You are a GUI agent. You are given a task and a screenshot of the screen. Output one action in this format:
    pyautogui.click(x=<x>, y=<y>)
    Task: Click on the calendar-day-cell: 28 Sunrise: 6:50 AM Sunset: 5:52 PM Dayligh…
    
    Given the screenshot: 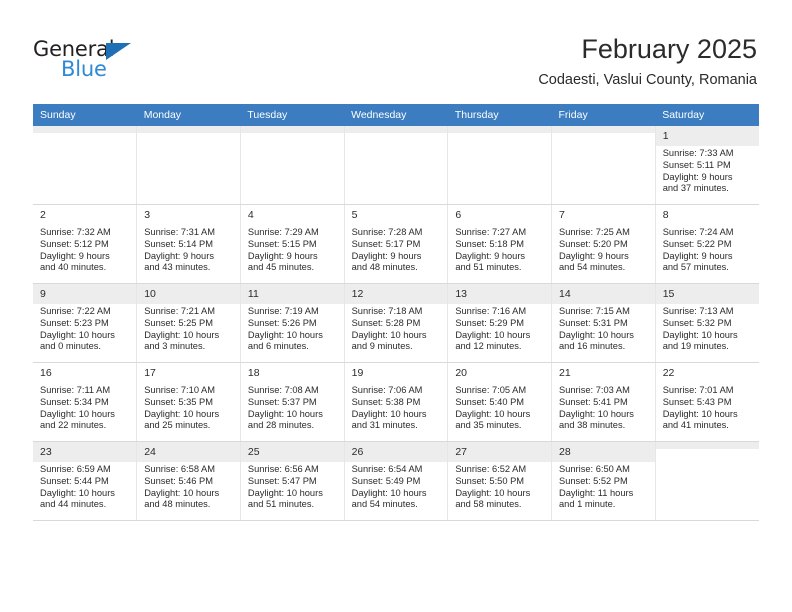 What is the action you would take?
    pyautogui.click(x=603, y=481)
    